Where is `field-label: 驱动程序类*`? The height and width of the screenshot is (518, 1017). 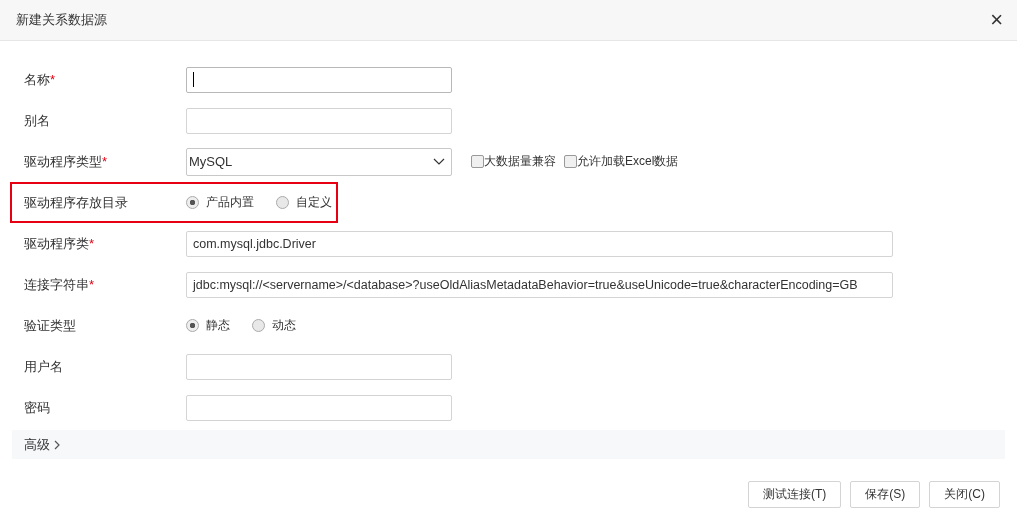
field-label: 驱动程序类* is located at coordinates (59, 243).